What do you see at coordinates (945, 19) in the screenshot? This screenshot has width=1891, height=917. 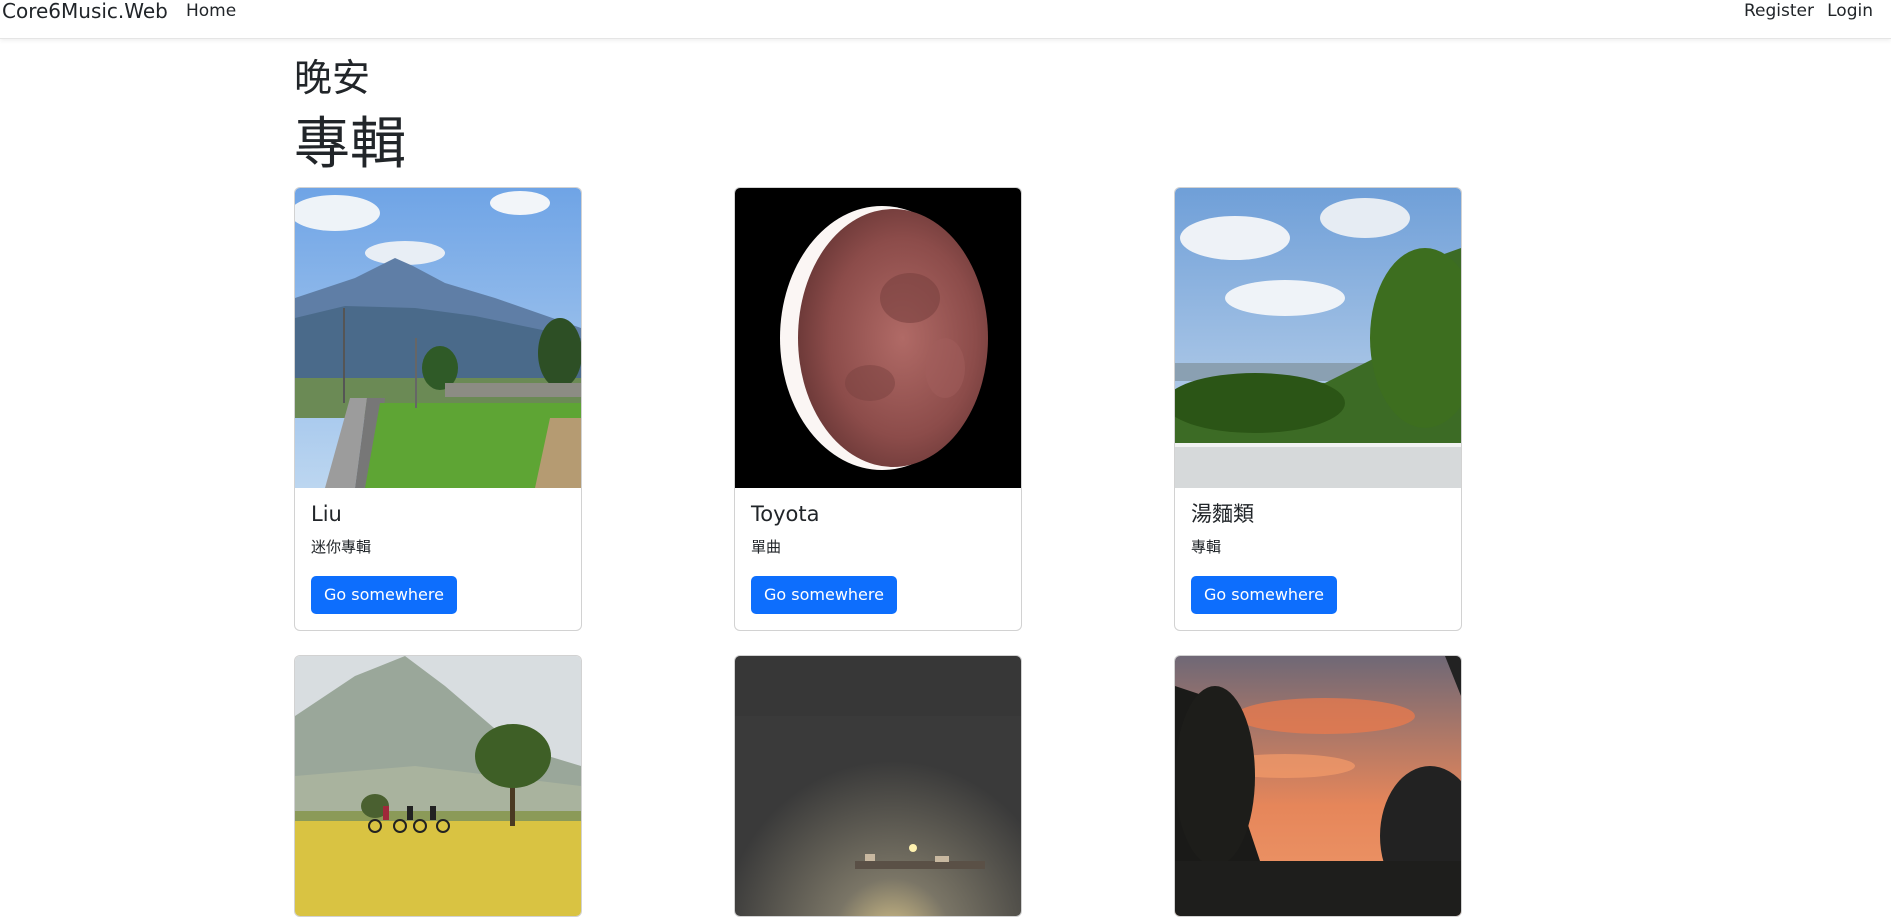 I see `top-navbar: Core6Music.Web Home Register Login` at bounding box center [945, 19].